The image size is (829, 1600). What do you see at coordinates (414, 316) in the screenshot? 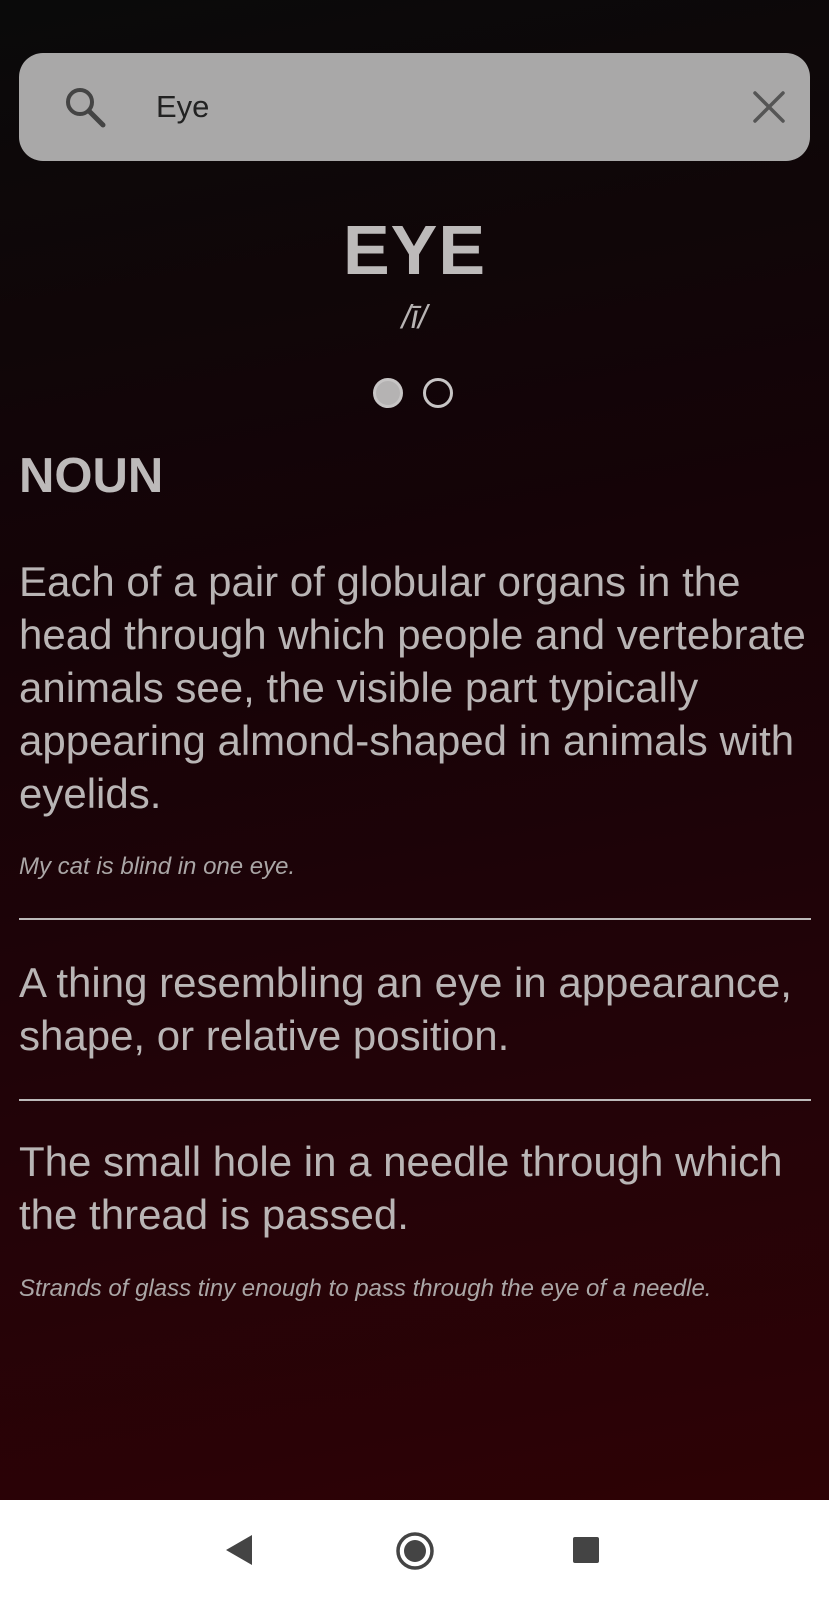
I see `pronunciation: /ī/` at bounding box center [414, 316].